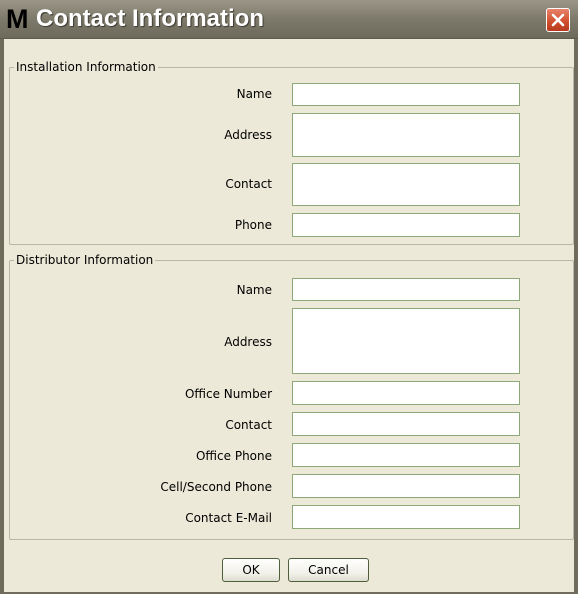 Image resolution: width=578 pixels, height=594 pixels. Describe the element at coordinates (406, 424) in the screenshot. I see `distributor-contact-input` at that location.